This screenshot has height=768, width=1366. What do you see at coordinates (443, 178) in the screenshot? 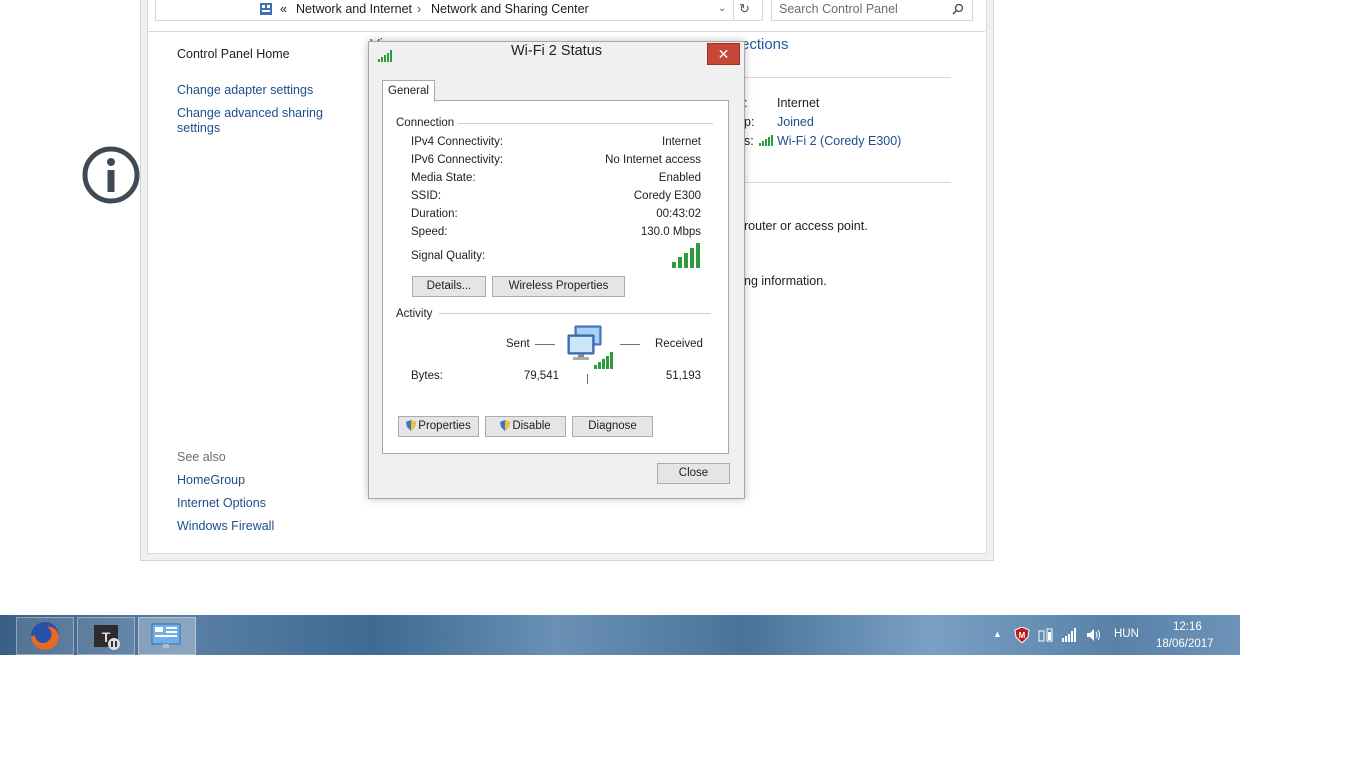
I see `media-state-label: Media State:` at bounding box center [443, 178].